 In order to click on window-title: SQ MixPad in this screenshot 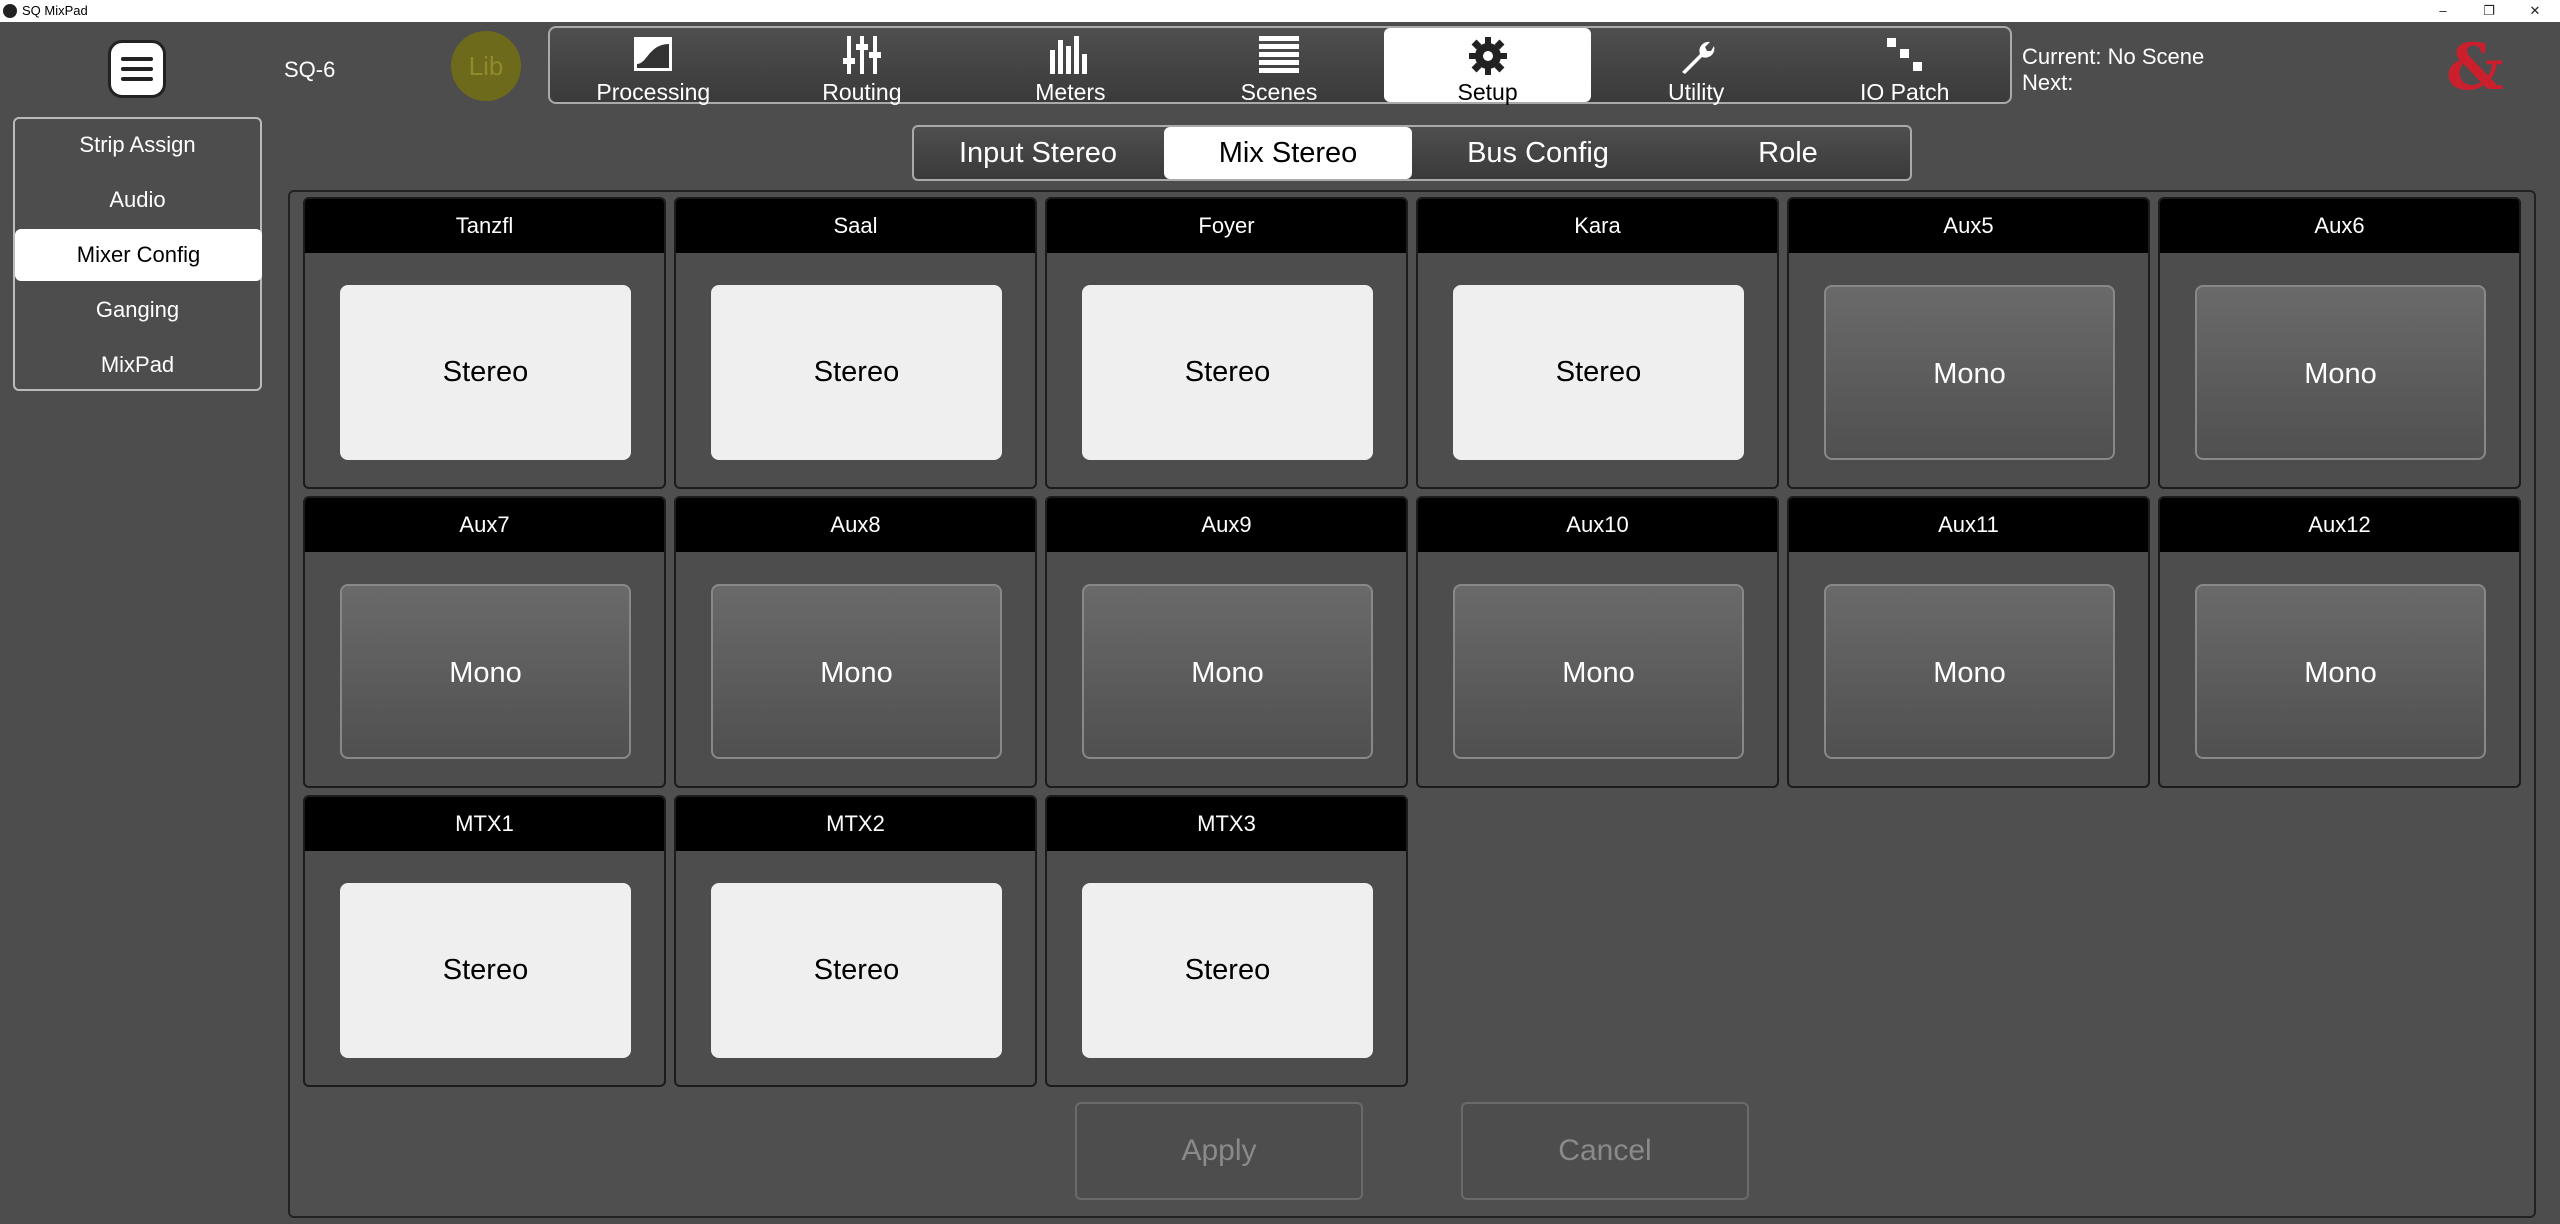, I will do `click(55, 10)`.